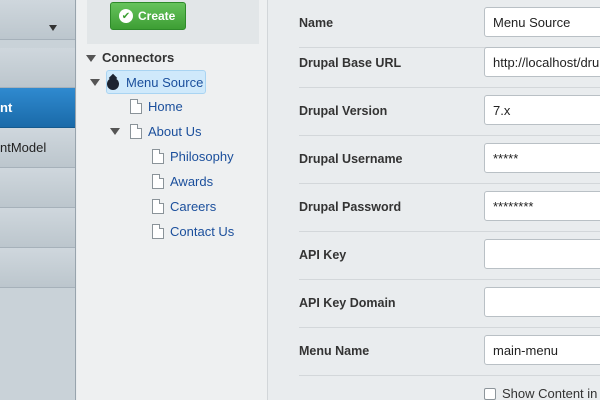 The image size is (600, 400). I want to click on show-content-checkbox-row: Show Content in M, so click(542, 393).